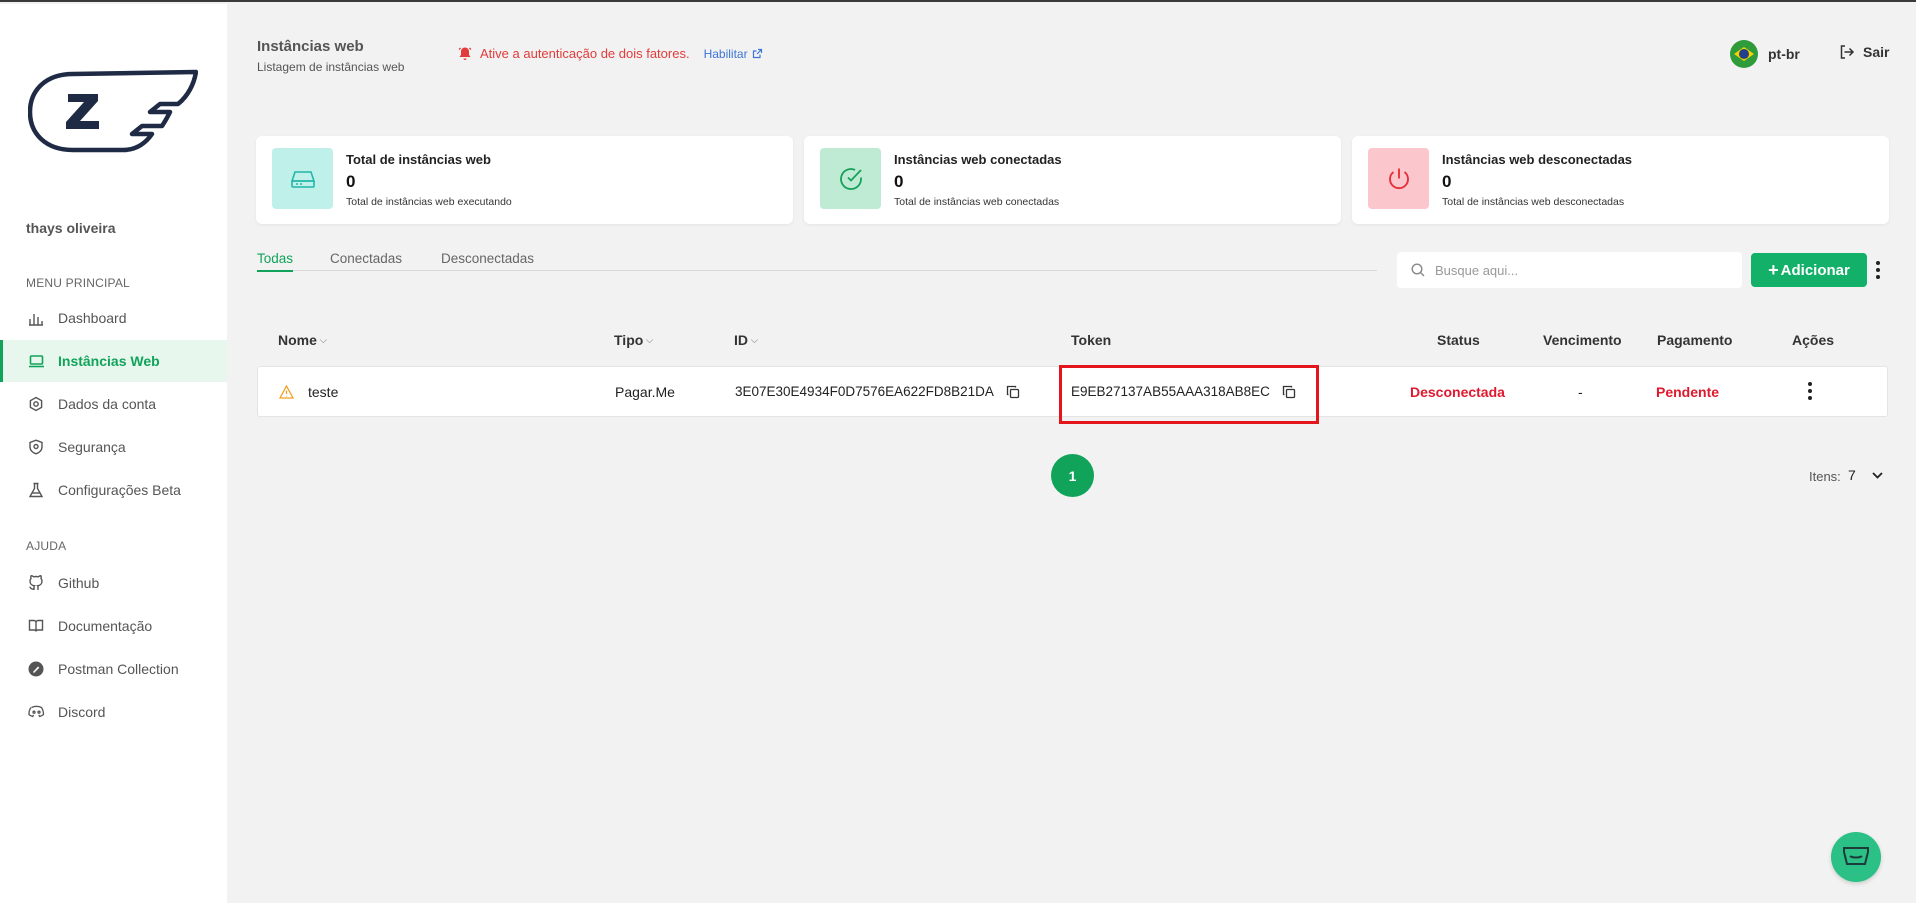  What do you see at coordinates (118, 669) in the screenshot?
I see `sidebar-item-label: Postman Collection` at bounding box center [118, 669].